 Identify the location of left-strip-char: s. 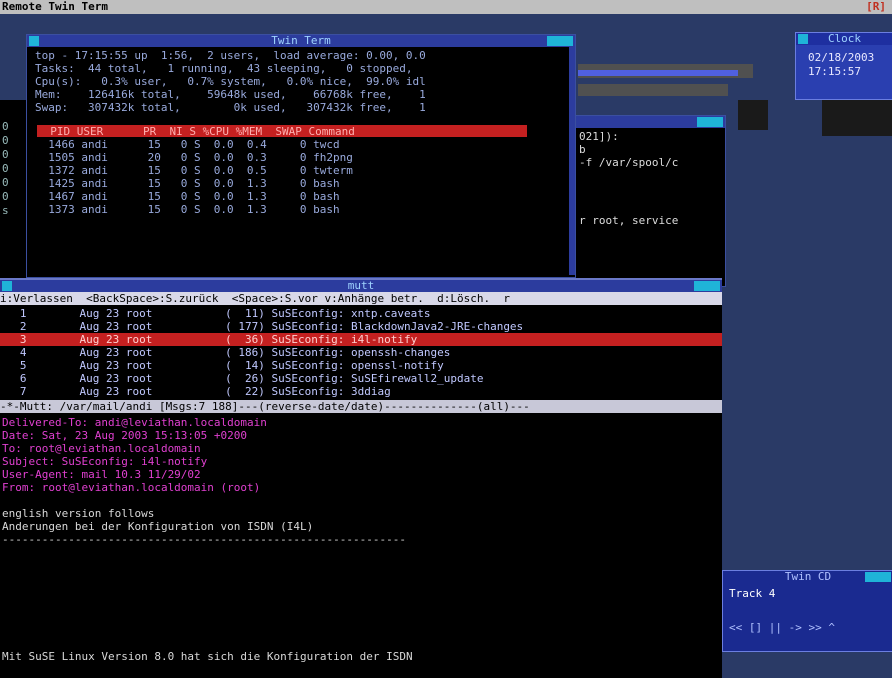
(5, 210).